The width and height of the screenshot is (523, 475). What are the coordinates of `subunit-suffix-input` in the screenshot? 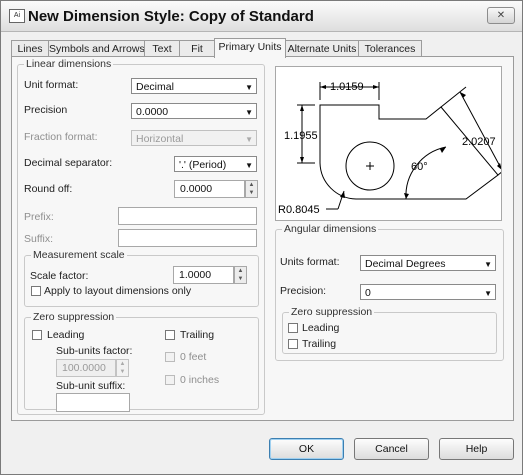 It's located at (93, 402).